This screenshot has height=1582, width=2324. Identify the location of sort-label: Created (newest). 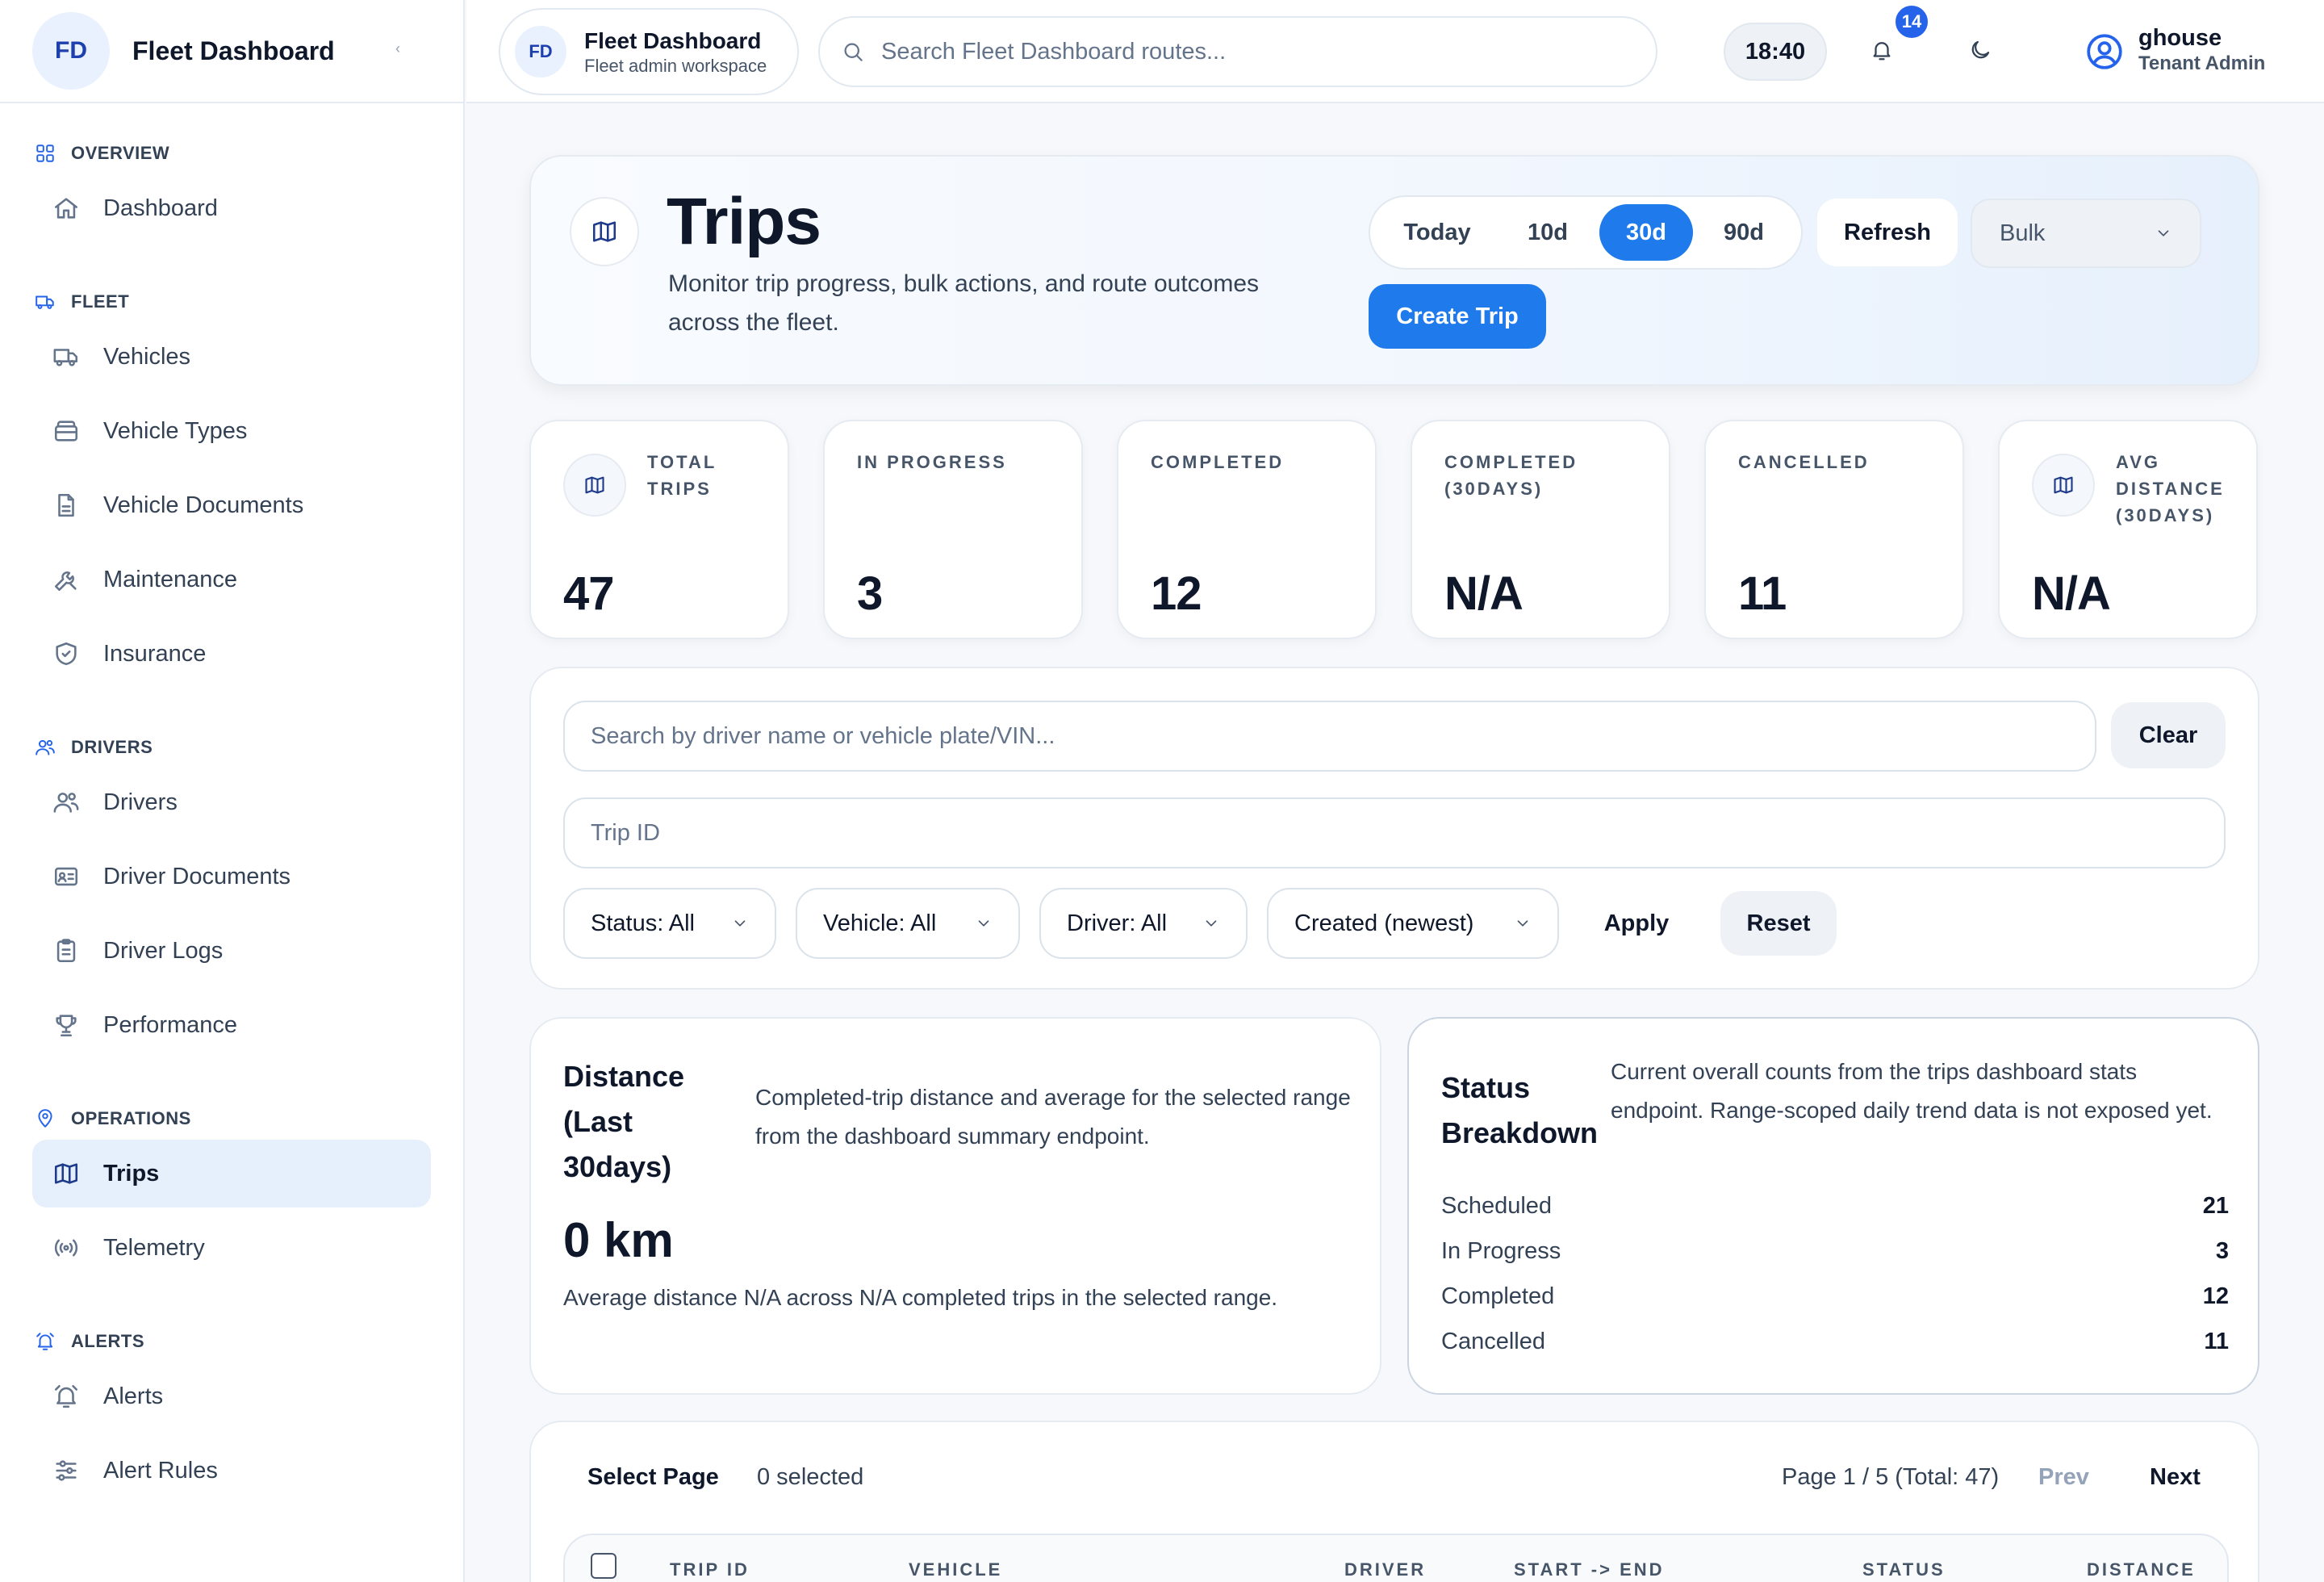
(1384, 923).